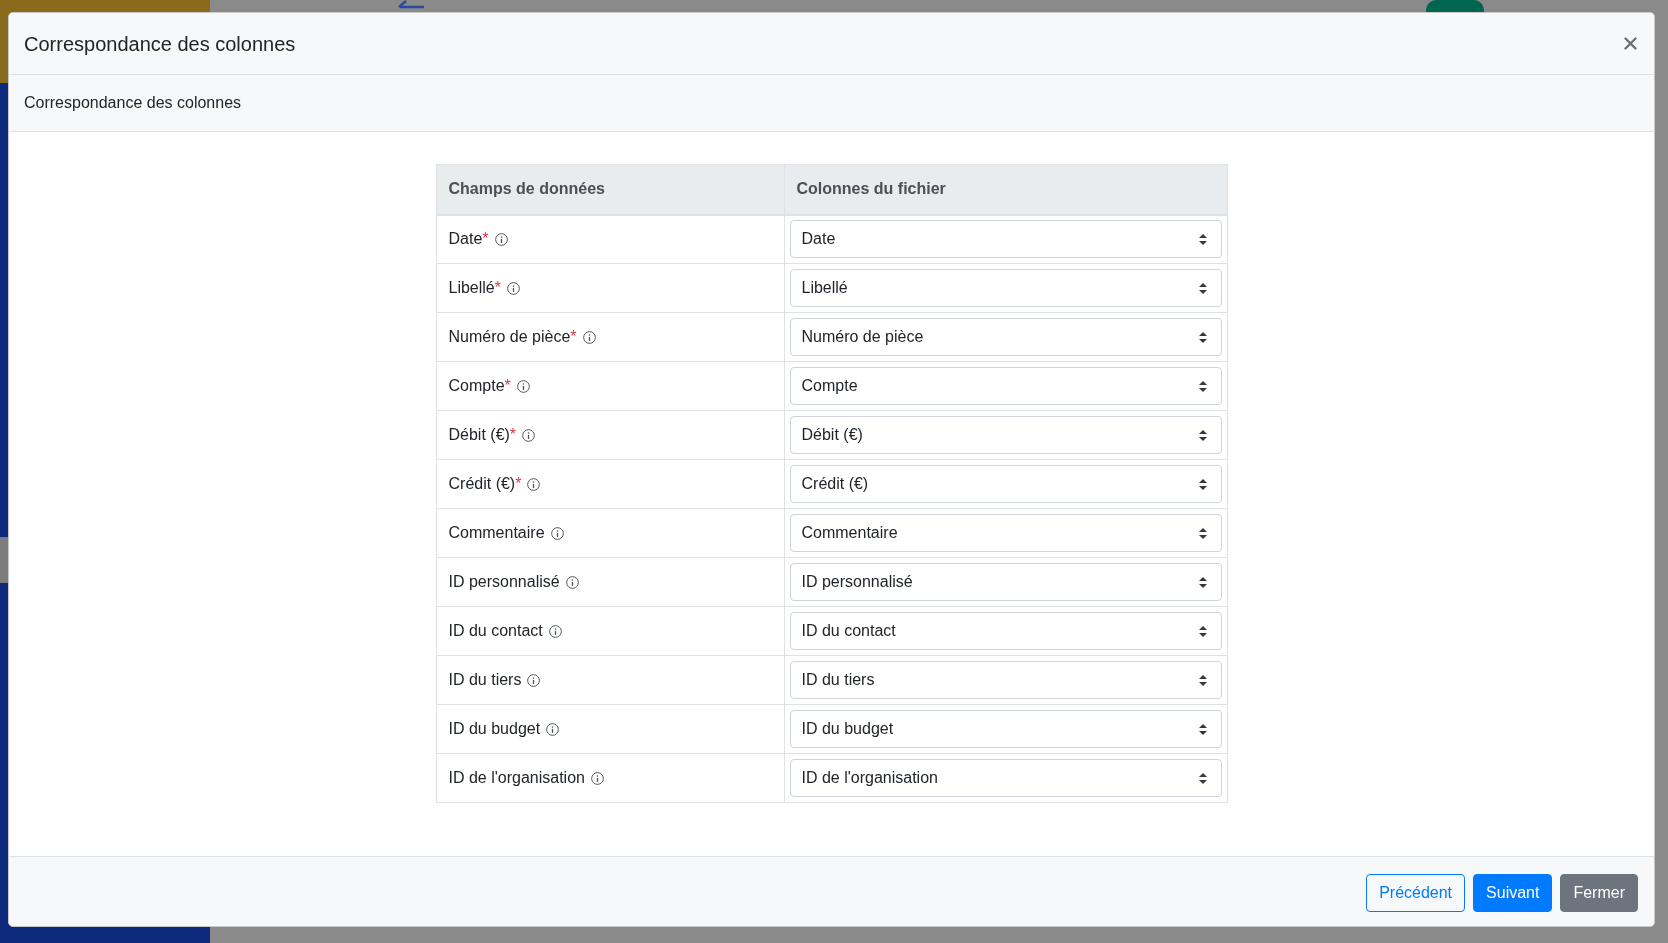  What do you see at coordinates (474, 288) in the screenshot?
I see `field-label: Libellé*` at bounding box center [474, 288].